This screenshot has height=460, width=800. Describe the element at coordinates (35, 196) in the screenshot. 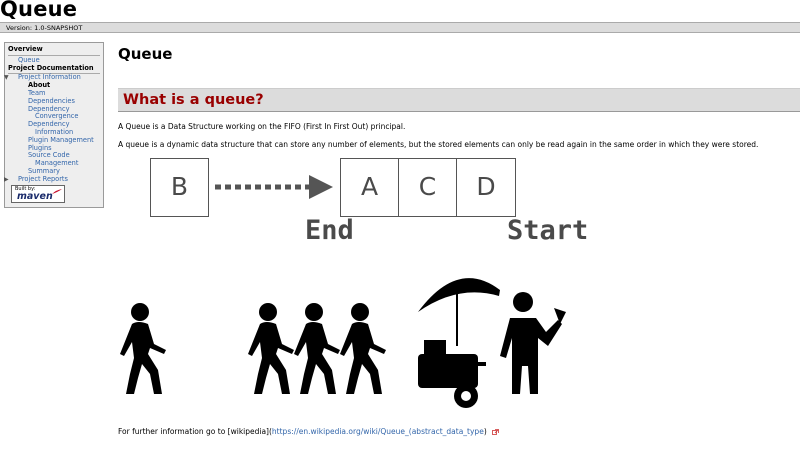

I see `maven-logo: maven` at that location.